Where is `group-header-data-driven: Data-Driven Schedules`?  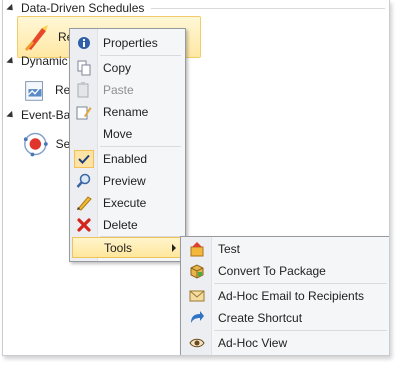
group-header-data-driven: Data-Driven Schedules is located at coordinates (75, 8).